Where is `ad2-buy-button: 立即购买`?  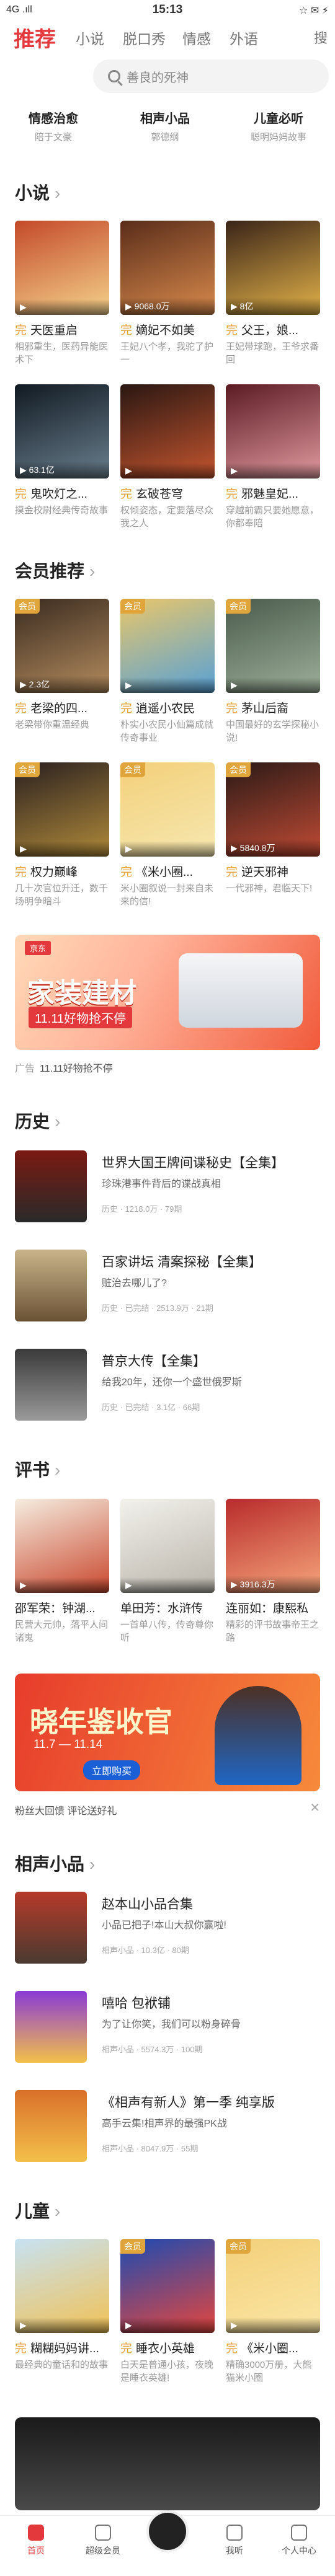 ad2-buy-button: 立即购买 is located at coordinates (112, 1770).